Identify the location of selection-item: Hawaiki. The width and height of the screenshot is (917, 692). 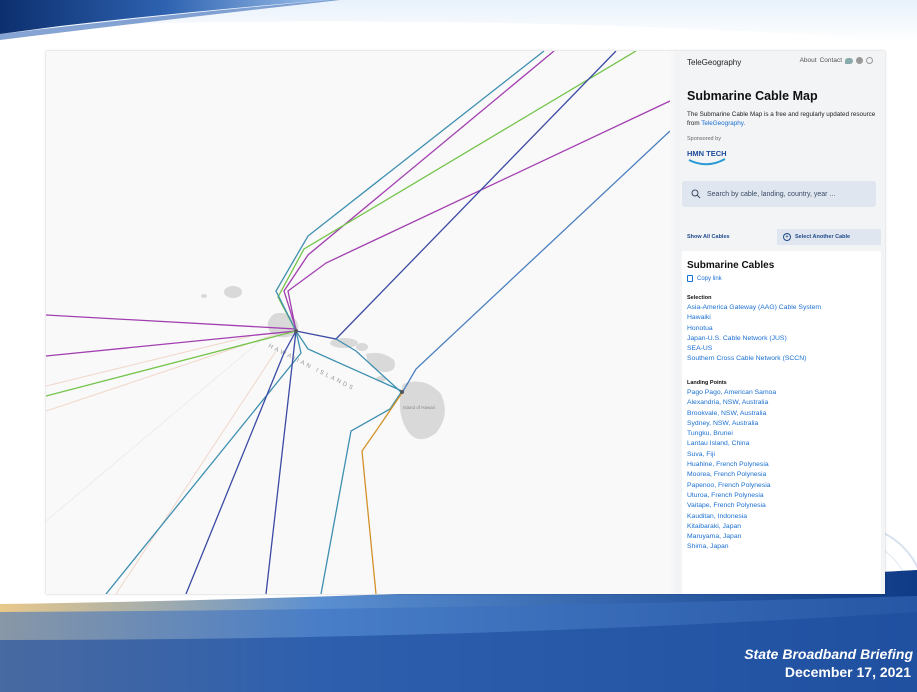
(782, 318).